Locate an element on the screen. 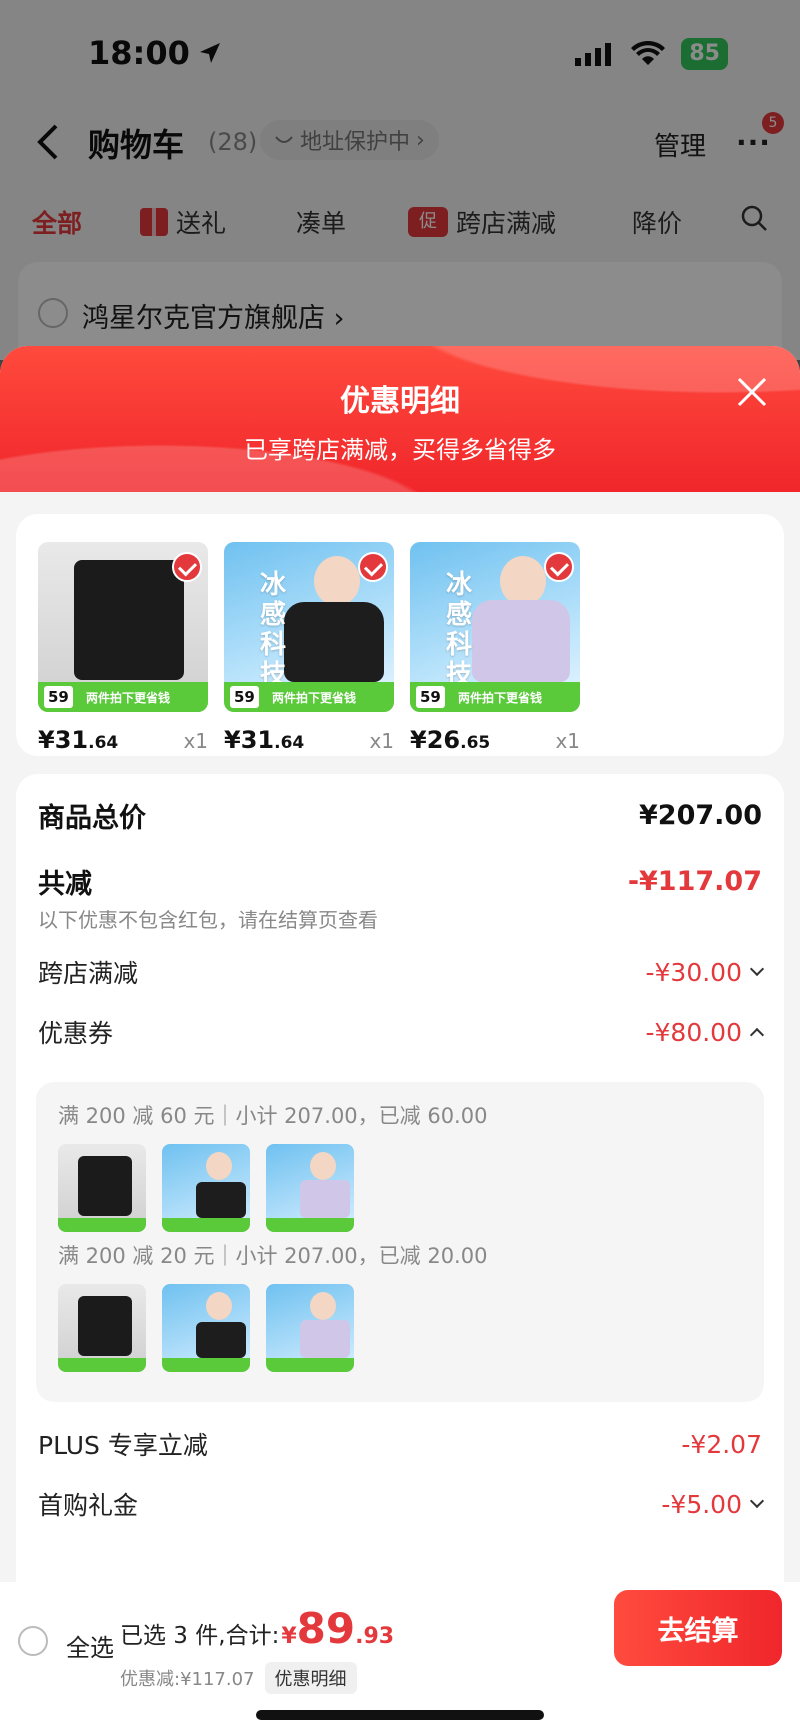 This screenshot has height=1735, width=800. sheet-header: 优惠明细 已享跨店满减，买得多省得多 is located at coordinates (400, 419).